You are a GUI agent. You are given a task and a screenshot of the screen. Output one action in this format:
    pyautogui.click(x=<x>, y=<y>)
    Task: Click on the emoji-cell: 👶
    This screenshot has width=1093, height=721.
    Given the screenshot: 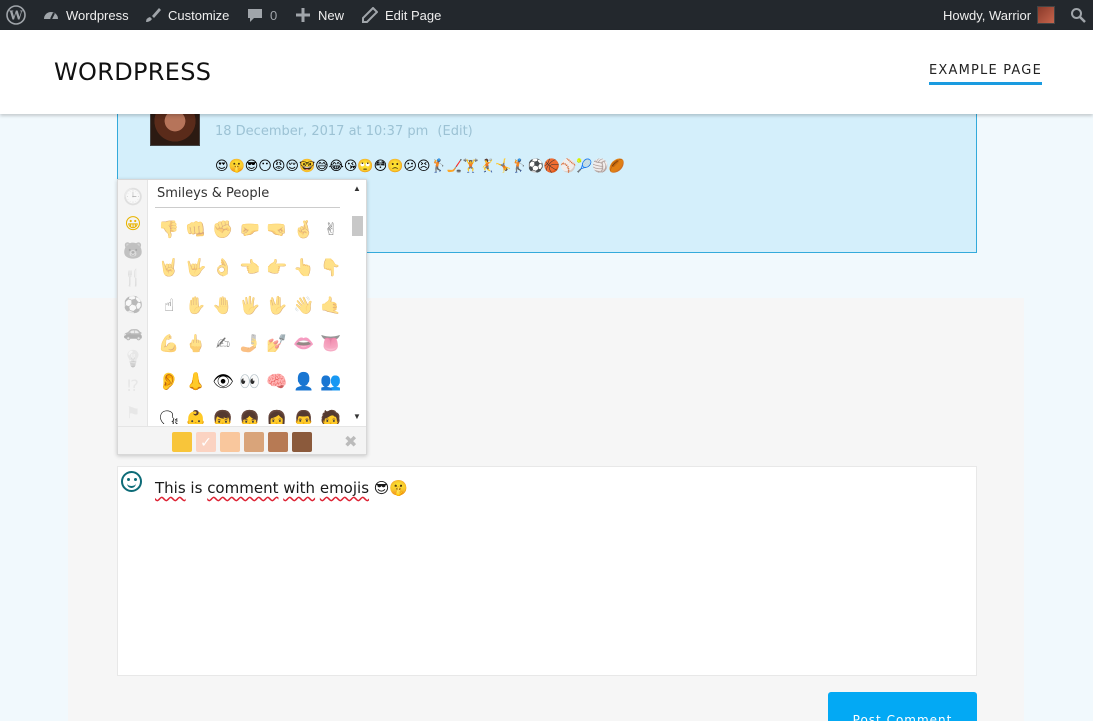 What is the action you would take?
    pyautogui.click(x=196, y=416)
    